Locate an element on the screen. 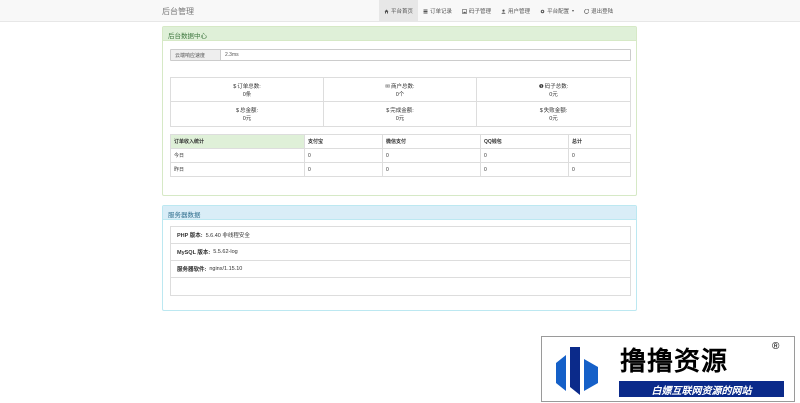  stat-merchants: ✉商户总数: 0个 is located at coordinates (400, 90).